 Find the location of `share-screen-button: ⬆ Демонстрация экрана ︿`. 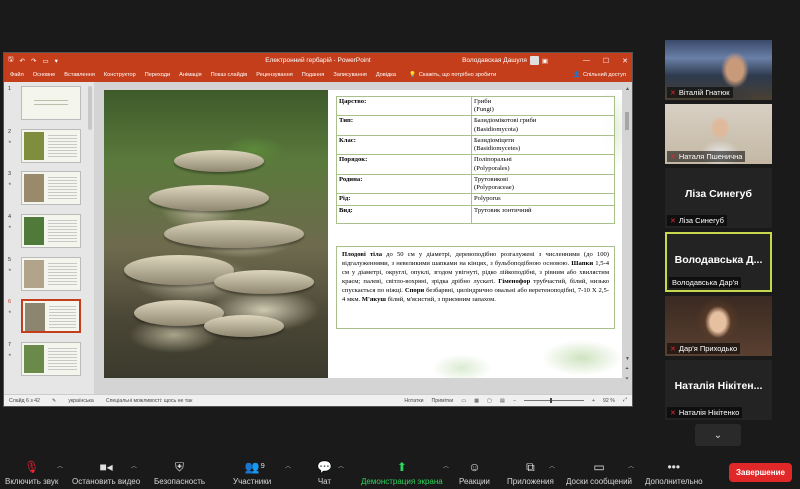

share-screen-button: ⬆ Демонстрация экрана ︿ is located at coordinates (405, 472).